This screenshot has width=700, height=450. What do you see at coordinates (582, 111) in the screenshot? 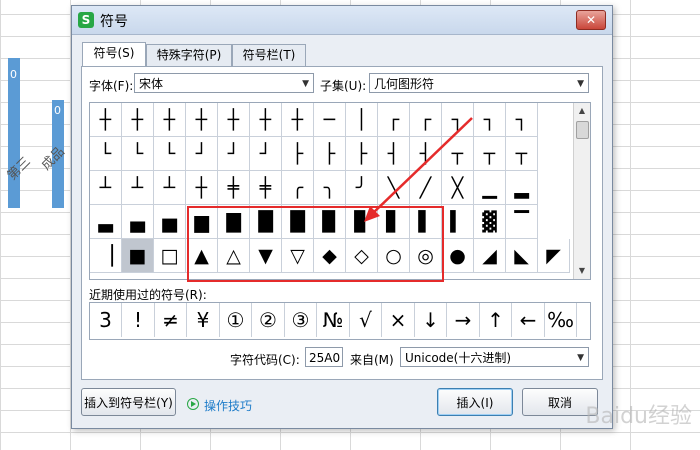
I see `scroll-up-icon: ▲` at bounding box center [582, 111].